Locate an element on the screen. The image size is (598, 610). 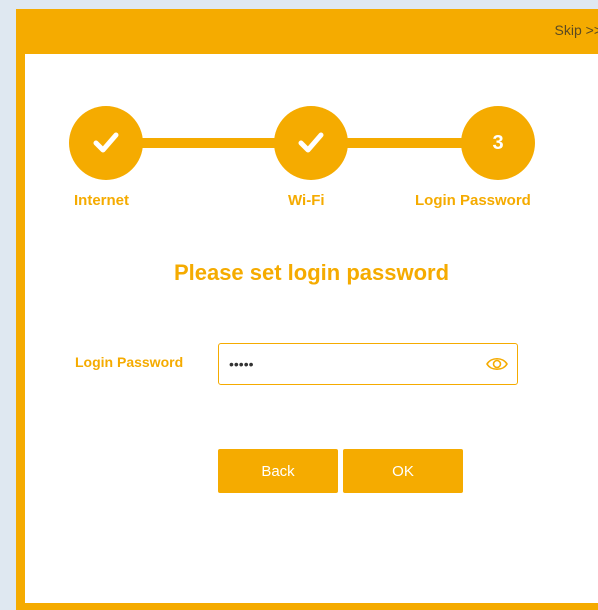
password-input is located at coordinates (349, 364).